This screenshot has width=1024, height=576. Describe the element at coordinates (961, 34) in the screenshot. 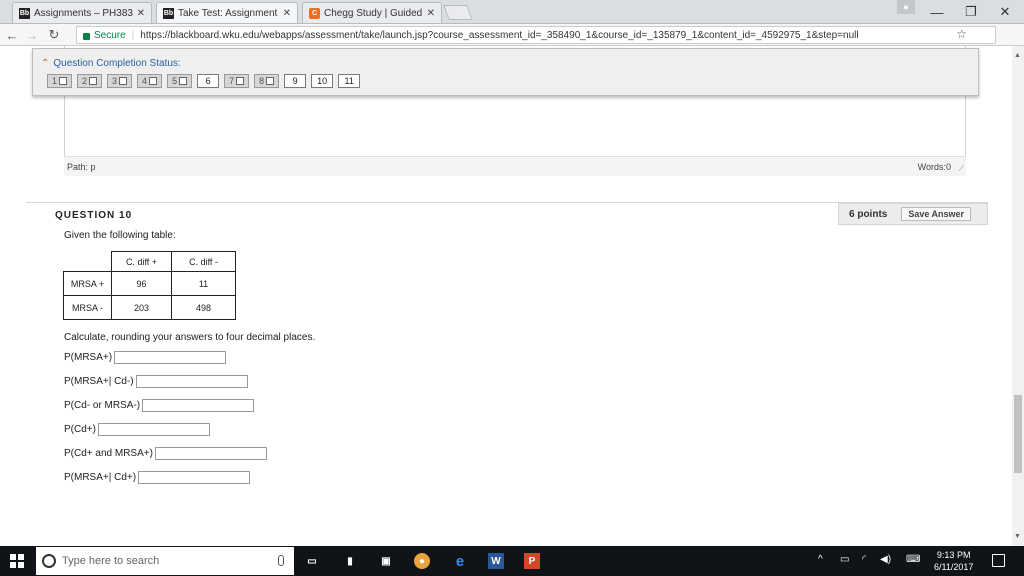

I see `bookmark-star-icon: ☆` at that location.